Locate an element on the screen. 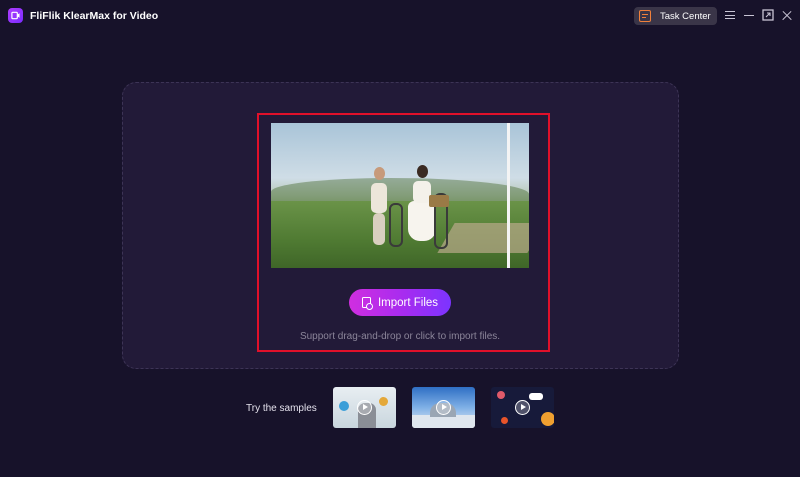 The height and width of the screenshot is (477, 800). before-after-divider is located at coordinates (508, 195).